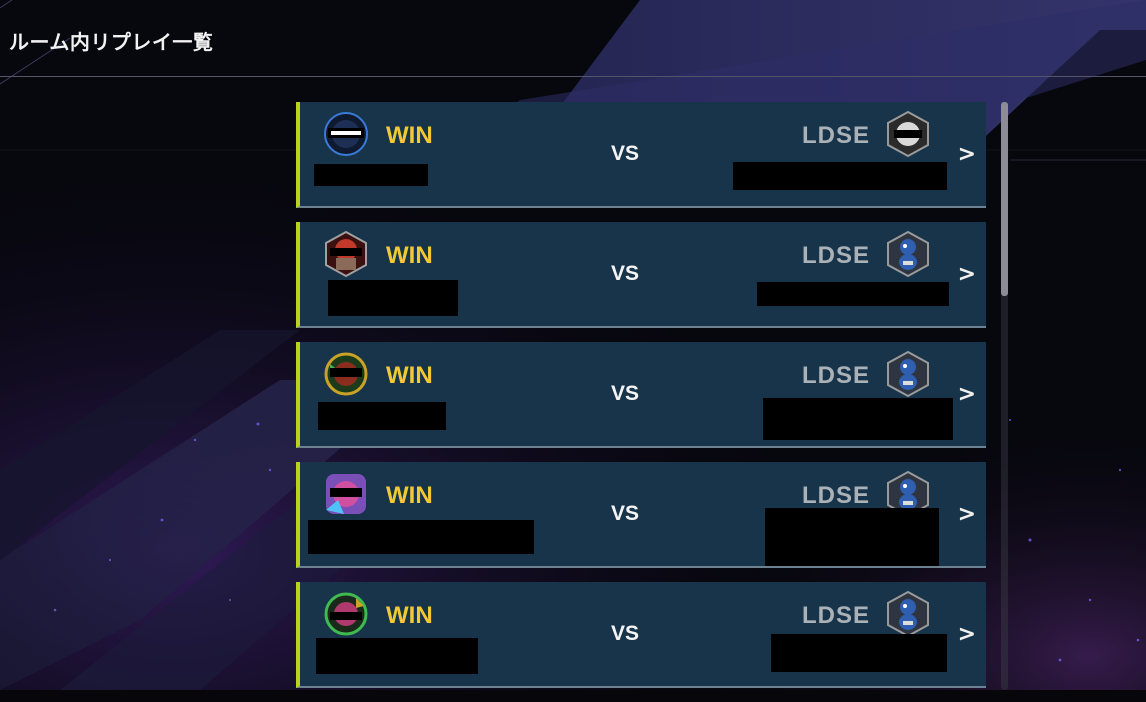 This screenshot has width=1146, height=702. I want to click on page-title: ルーム内リプレイ一覧, so click(111, 42).